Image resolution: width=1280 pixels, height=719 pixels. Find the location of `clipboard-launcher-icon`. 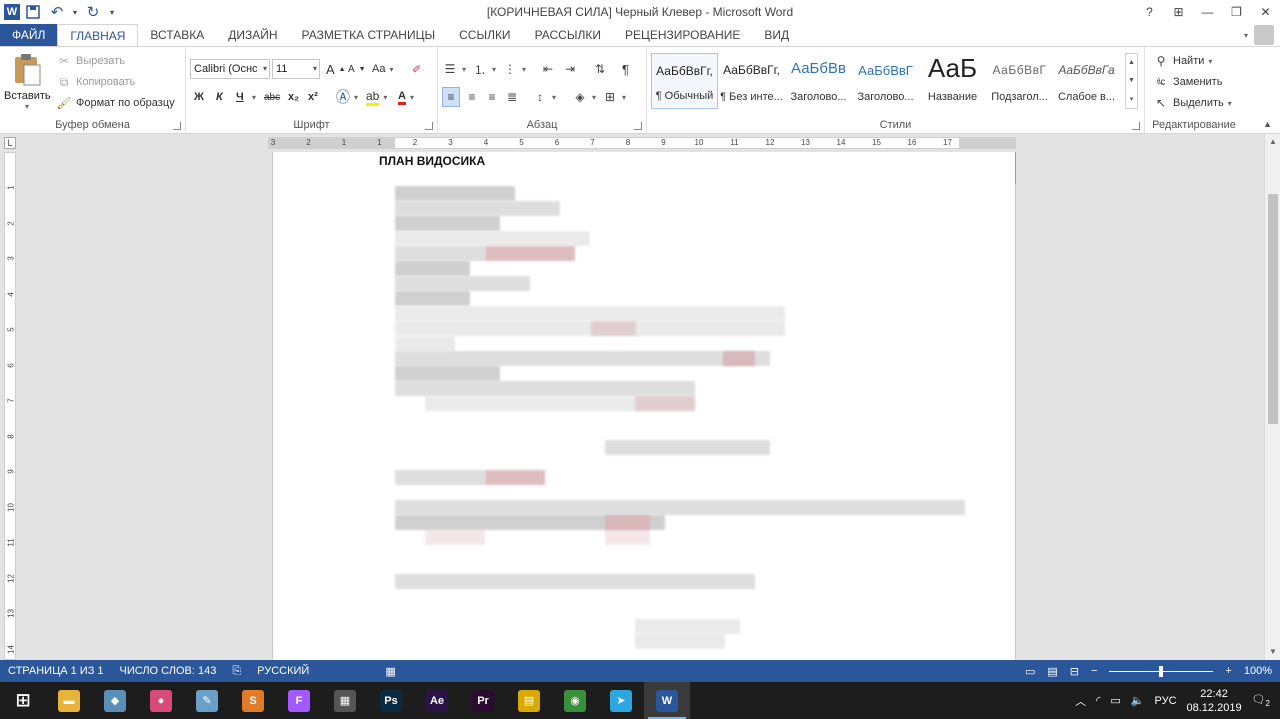

clipboard-launcher-icon is located at coordinates (177, 126).